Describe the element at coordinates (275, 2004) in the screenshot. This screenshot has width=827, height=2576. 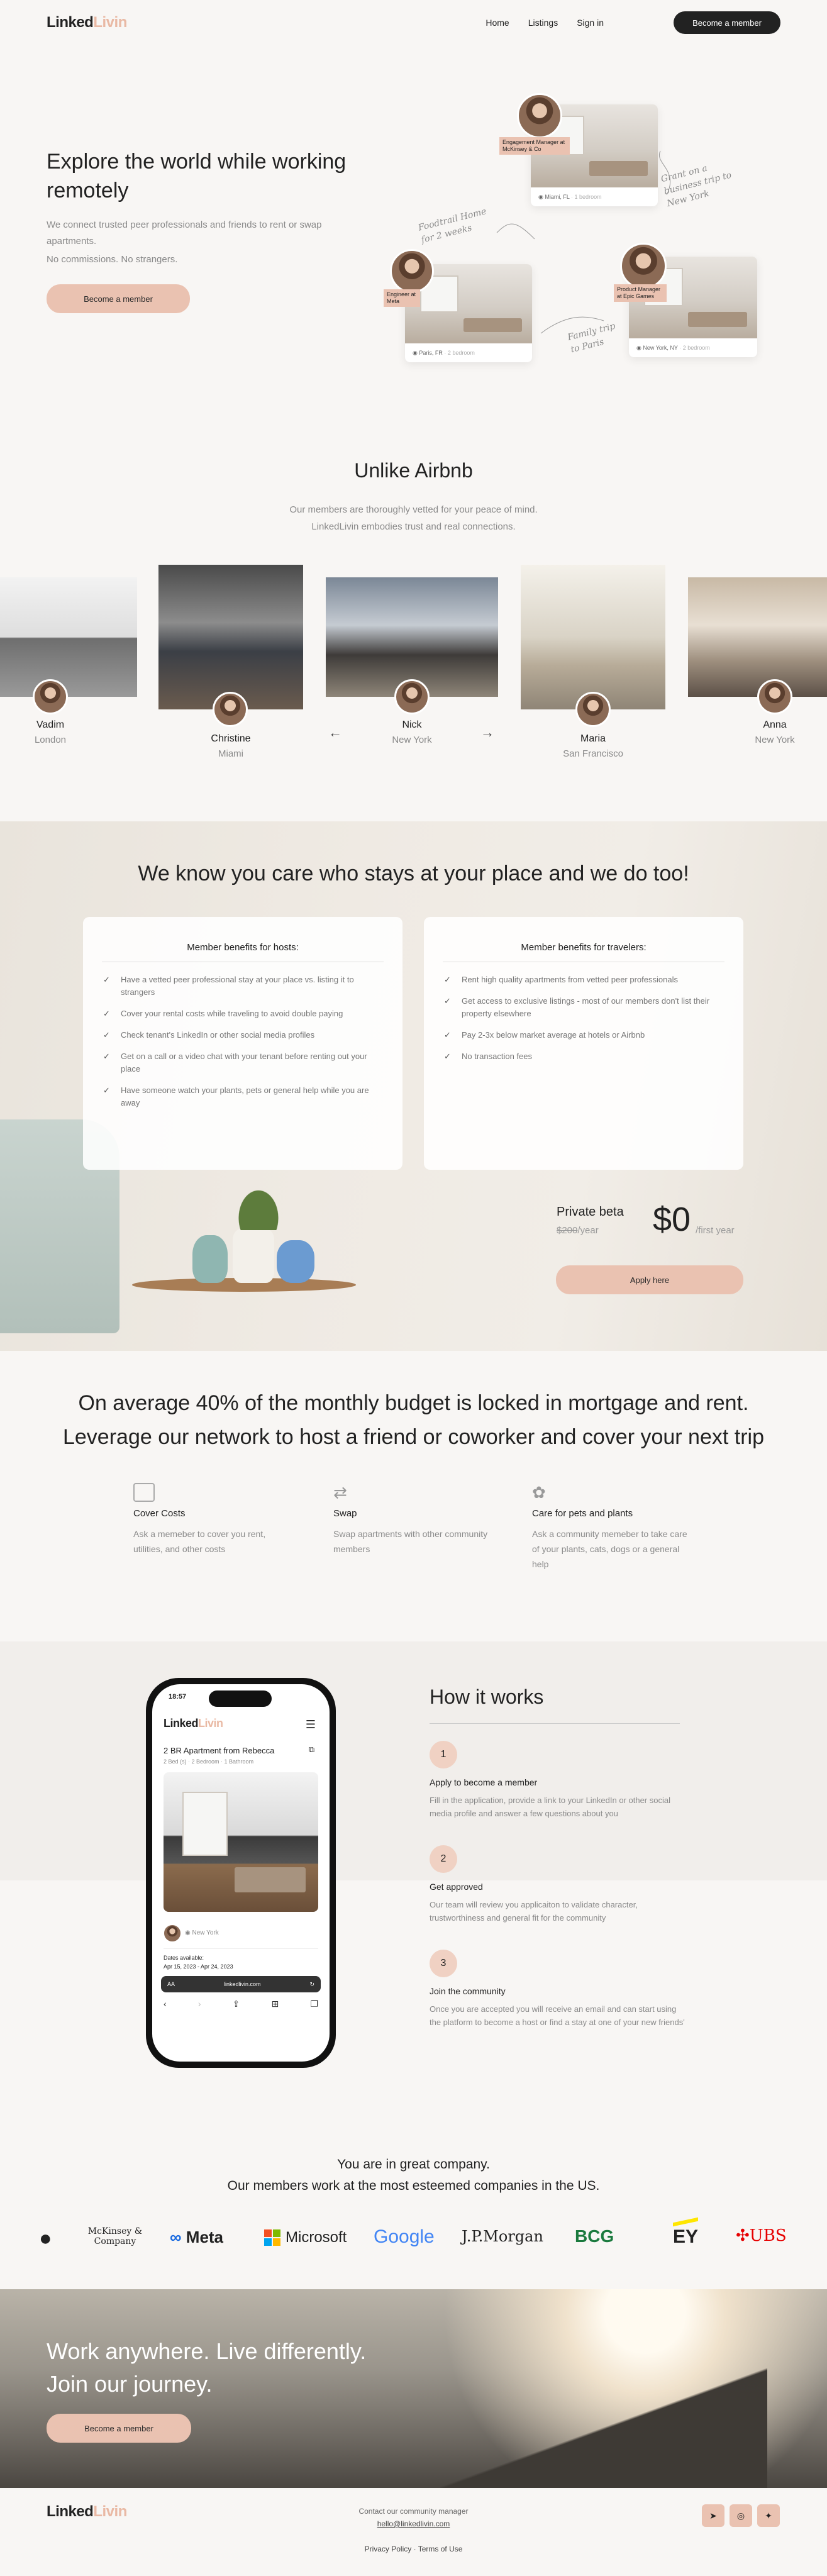
I see `bookmarks-icon: ⊞` at that location.